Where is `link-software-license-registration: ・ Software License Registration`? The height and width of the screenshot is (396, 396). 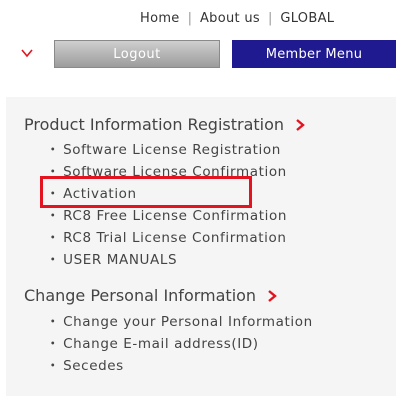 link-software-license-registration: ・ Software License Registration is located at coordinates (163, 148).